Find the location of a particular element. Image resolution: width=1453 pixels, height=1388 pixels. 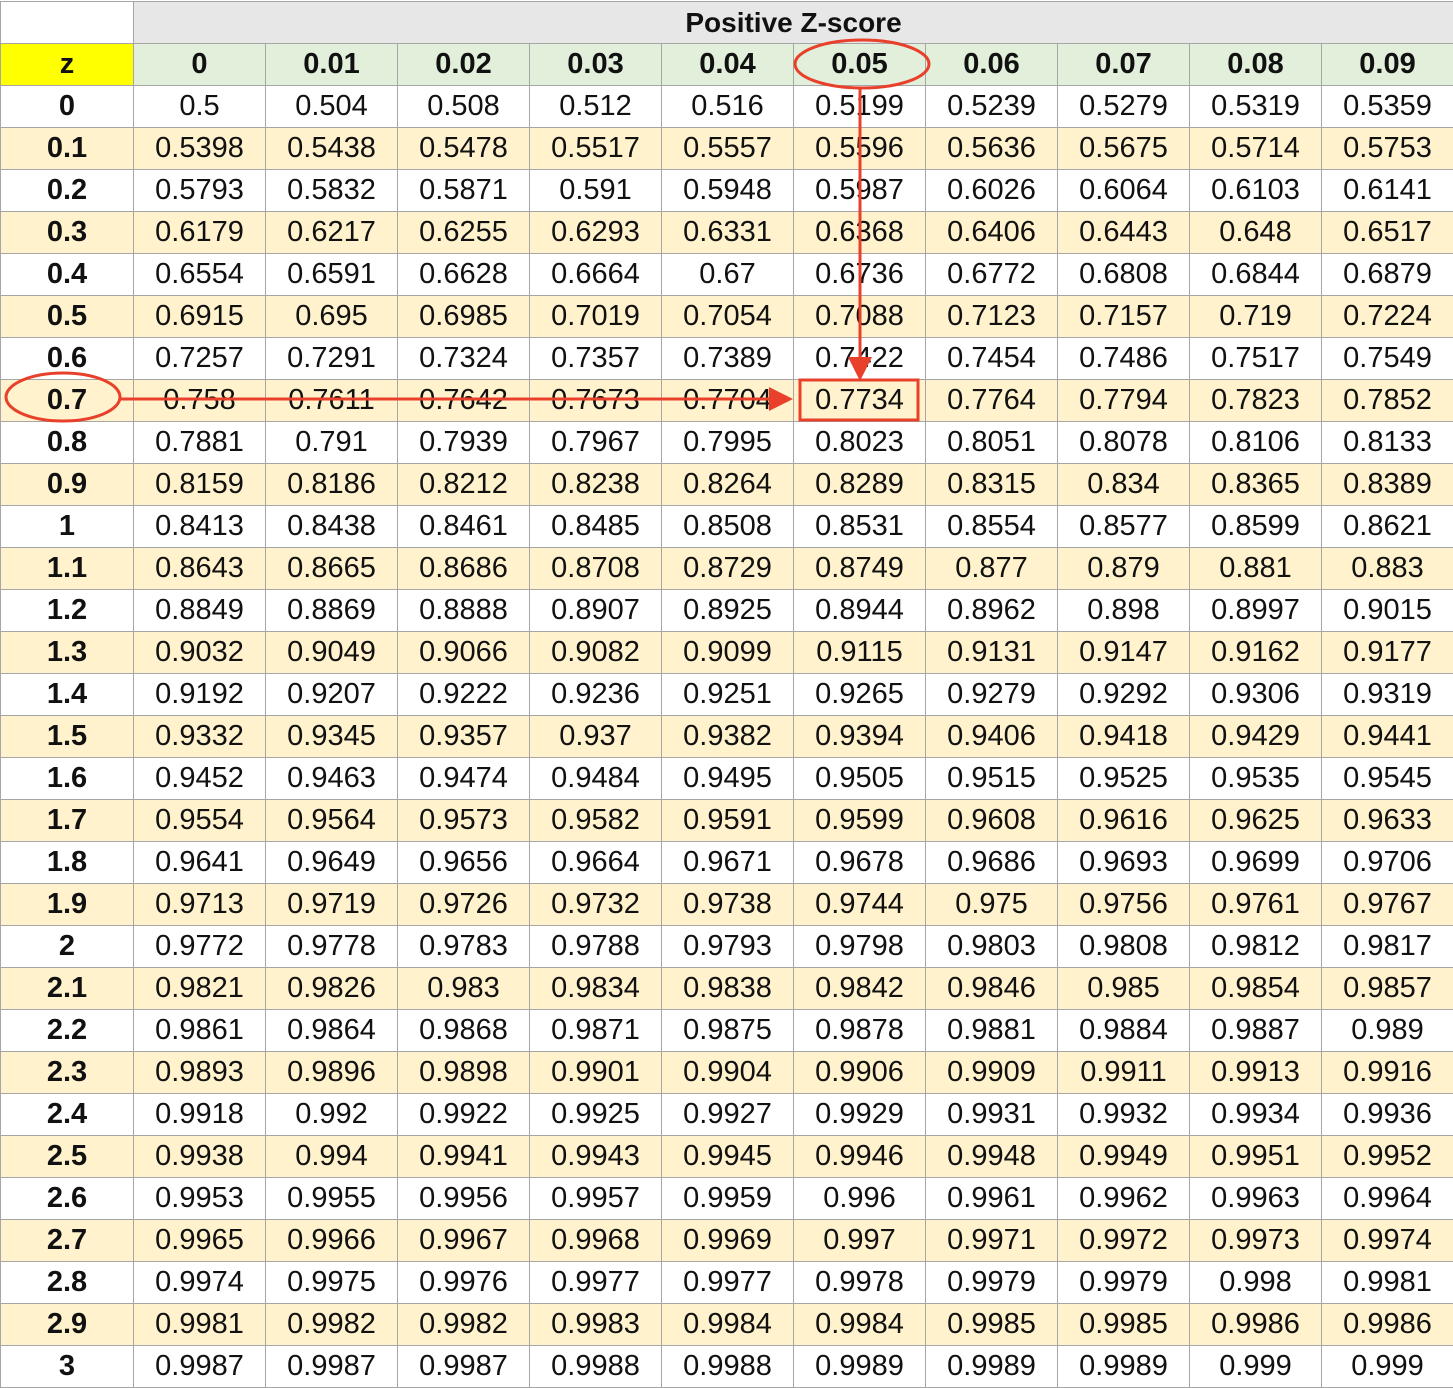

table-cell: 0.5948 is located at coordinates (727, 190).